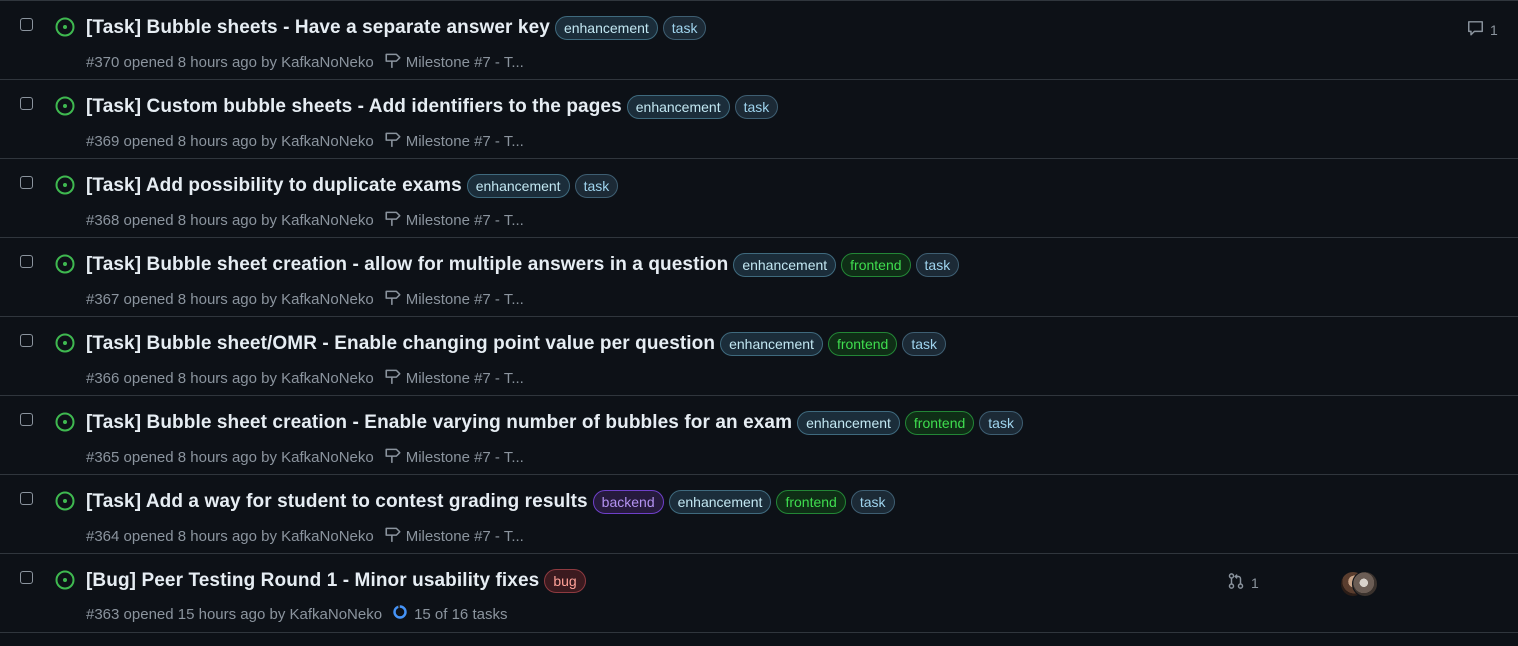  What do you see at coordinates (1236, 582) in the screenshot?
I see `git-pull-request-icon` at bounding box center [1236, 582].